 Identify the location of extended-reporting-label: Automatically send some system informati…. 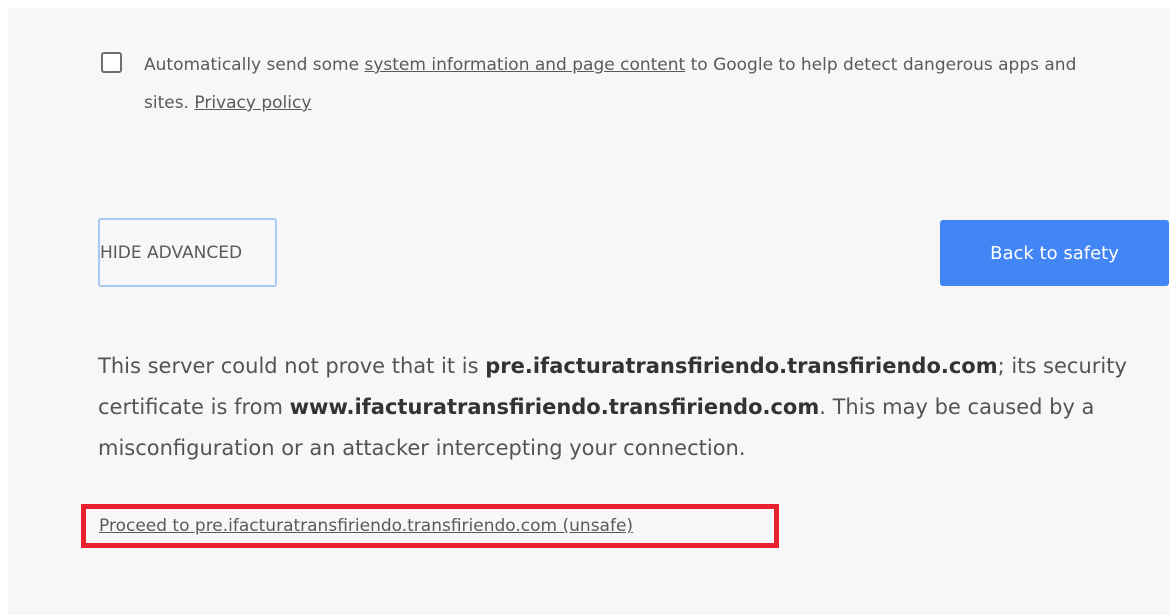
(624, 84).